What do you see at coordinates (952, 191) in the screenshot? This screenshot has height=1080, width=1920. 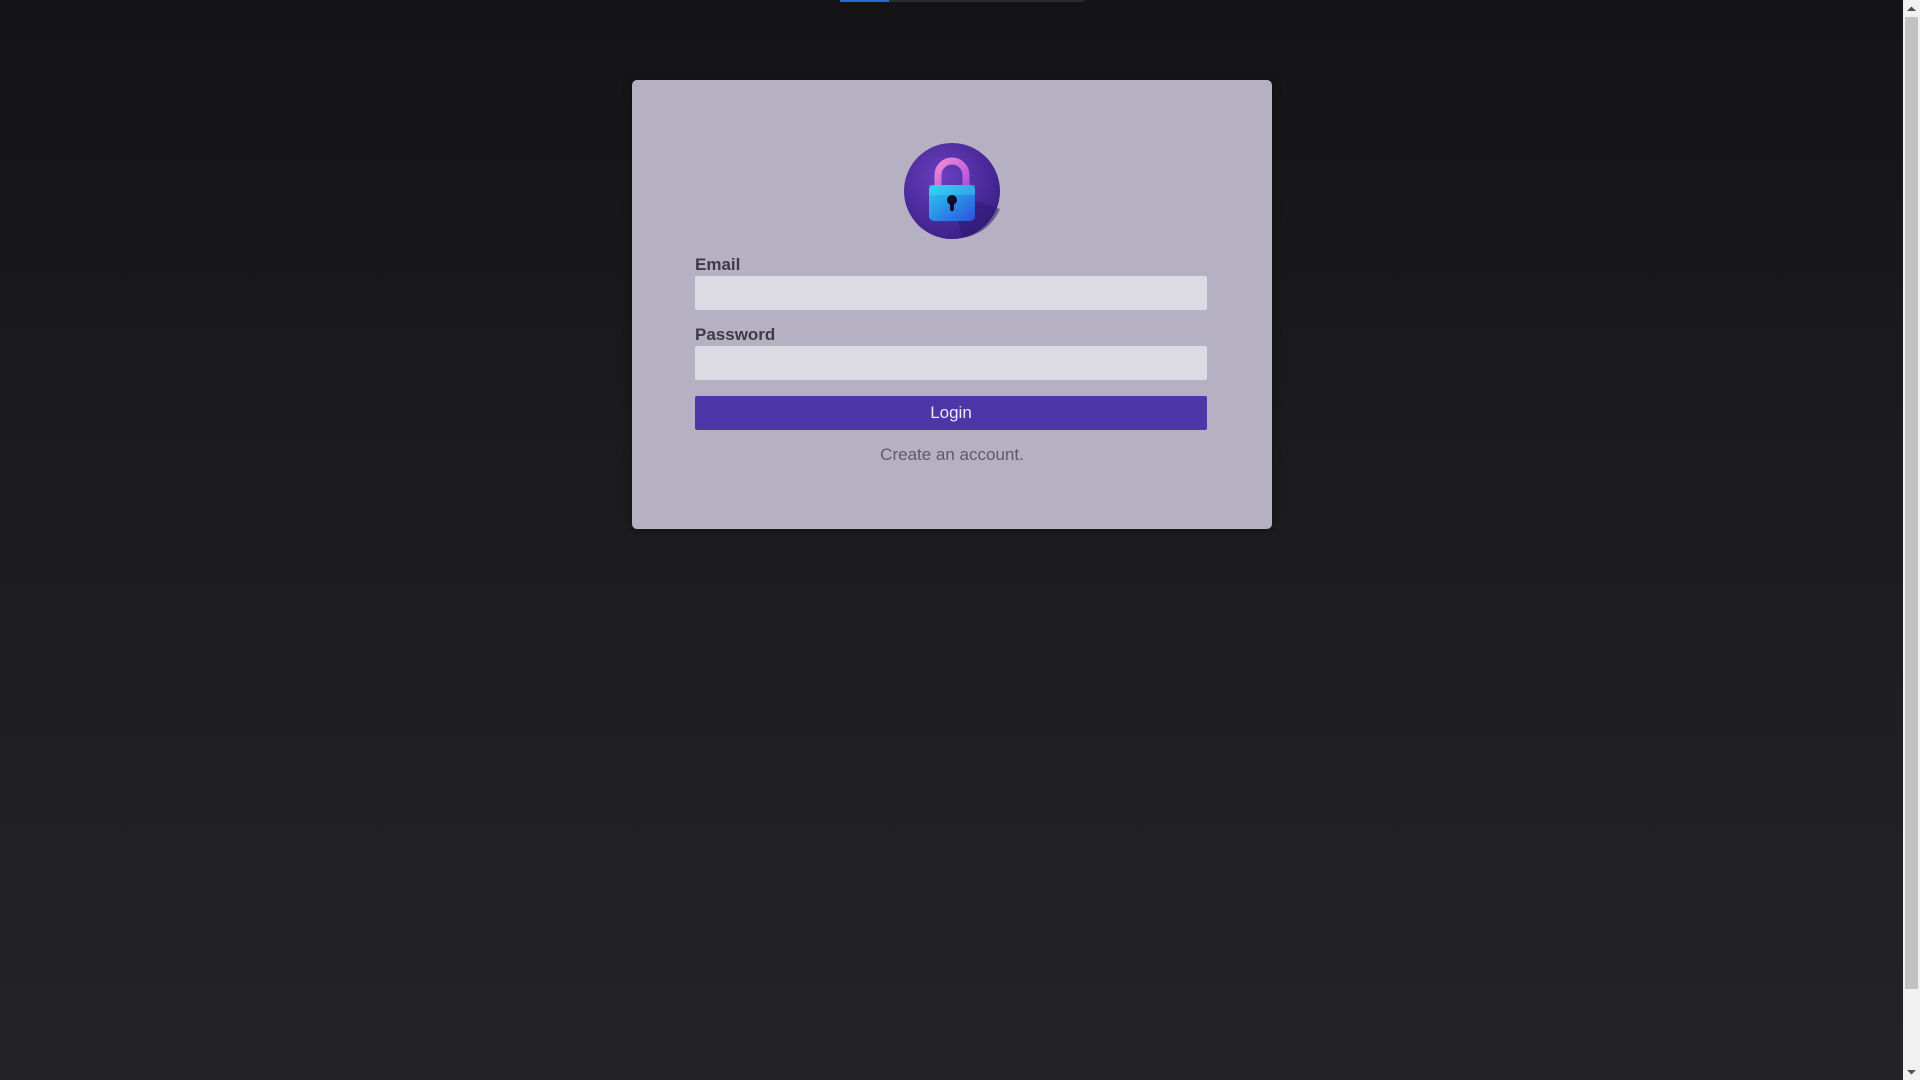 I see `lock-icon` at bounding box center [952, 191].